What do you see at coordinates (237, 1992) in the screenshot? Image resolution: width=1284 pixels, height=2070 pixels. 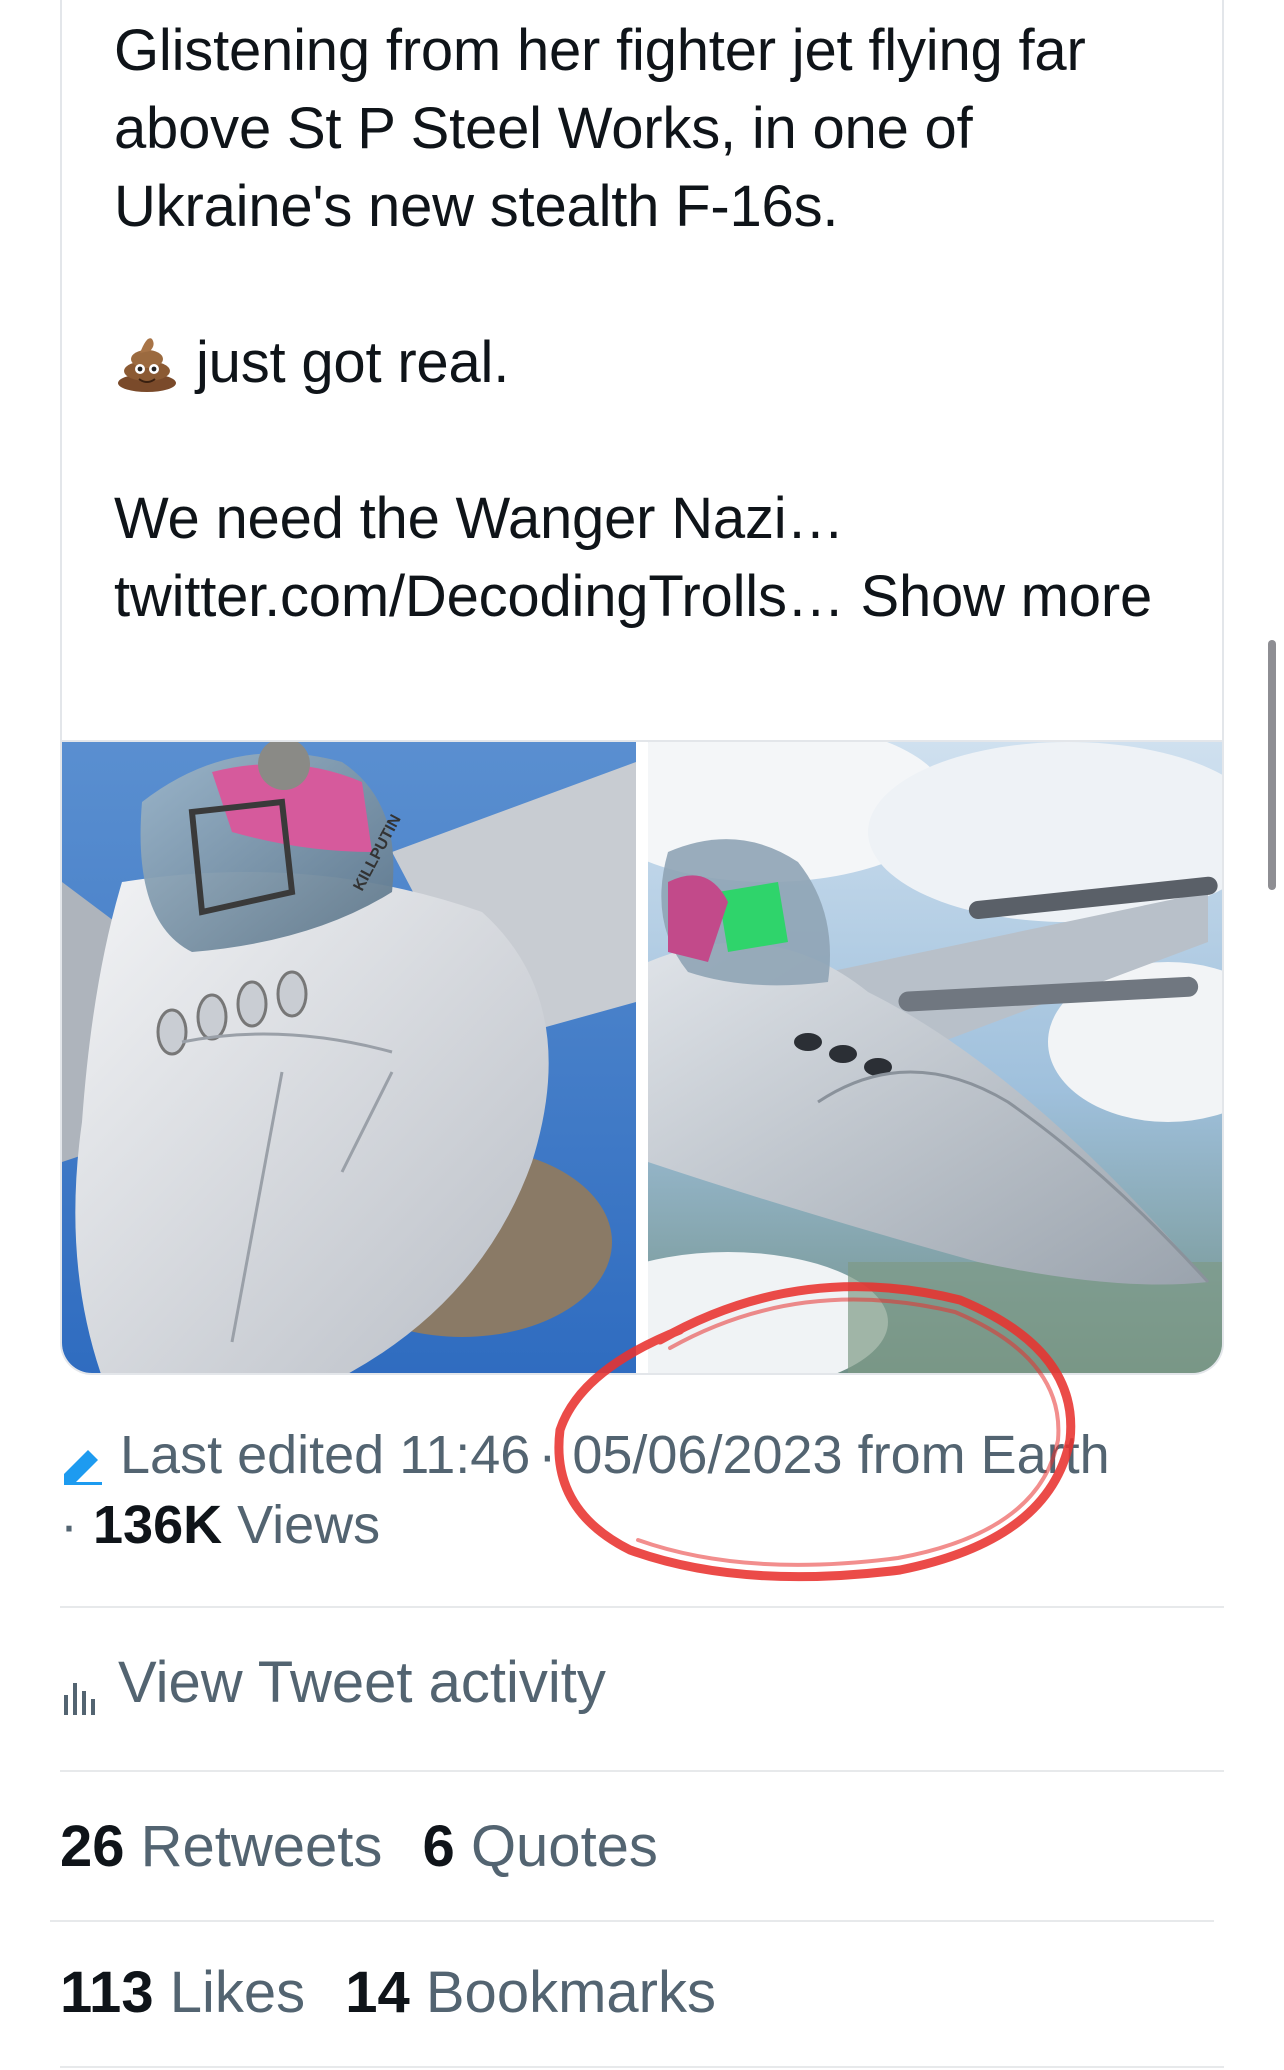 I see `likes-label: Likes` at bounding box center [237, 1992].